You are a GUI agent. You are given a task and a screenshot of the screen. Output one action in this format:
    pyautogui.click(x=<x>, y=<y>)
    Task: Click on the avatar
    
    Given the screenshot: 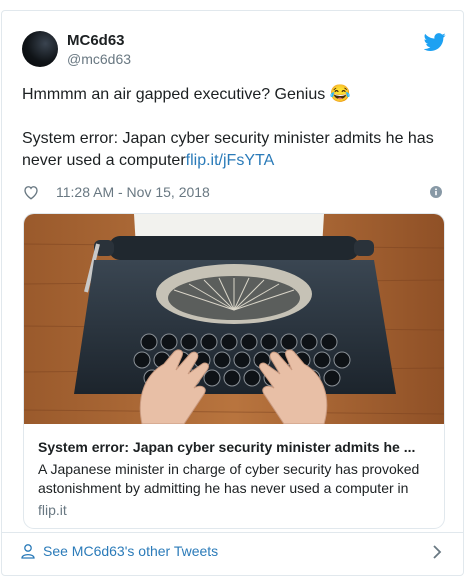 What is the action you would take?
    pyautogui.click(x=40, y=49)
    